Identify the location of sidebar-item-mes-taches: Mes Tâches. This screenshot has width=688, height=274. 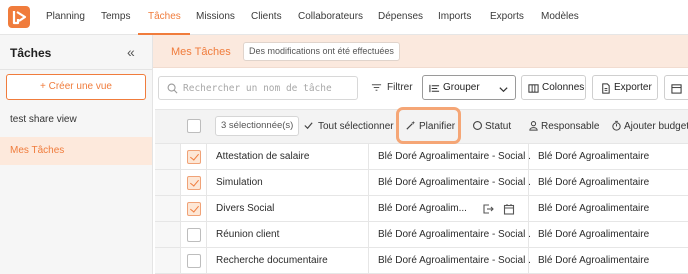
(76, 151).